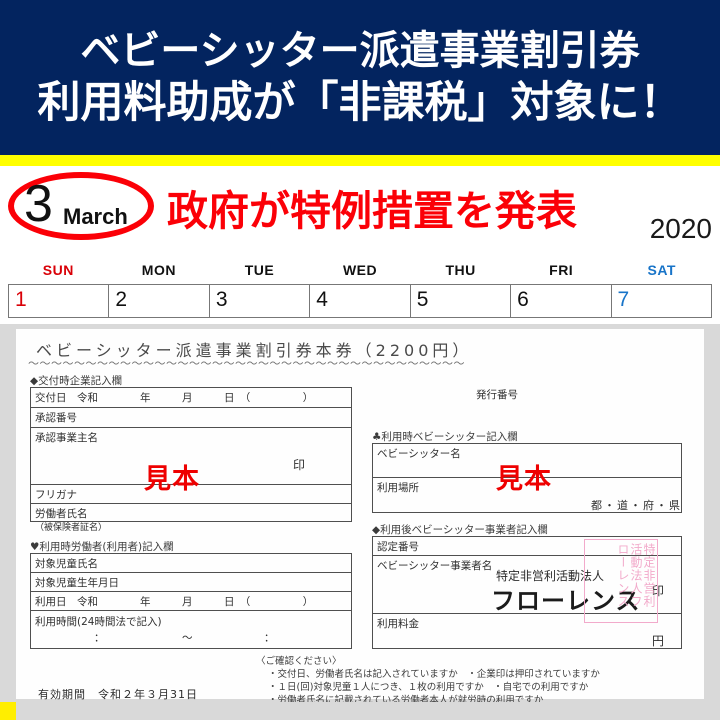  What do you see at coordinates (419, 454) in the screenshot?
I see `field-sitter-name: ベビーシッター名` at bounding box center [419, 454].